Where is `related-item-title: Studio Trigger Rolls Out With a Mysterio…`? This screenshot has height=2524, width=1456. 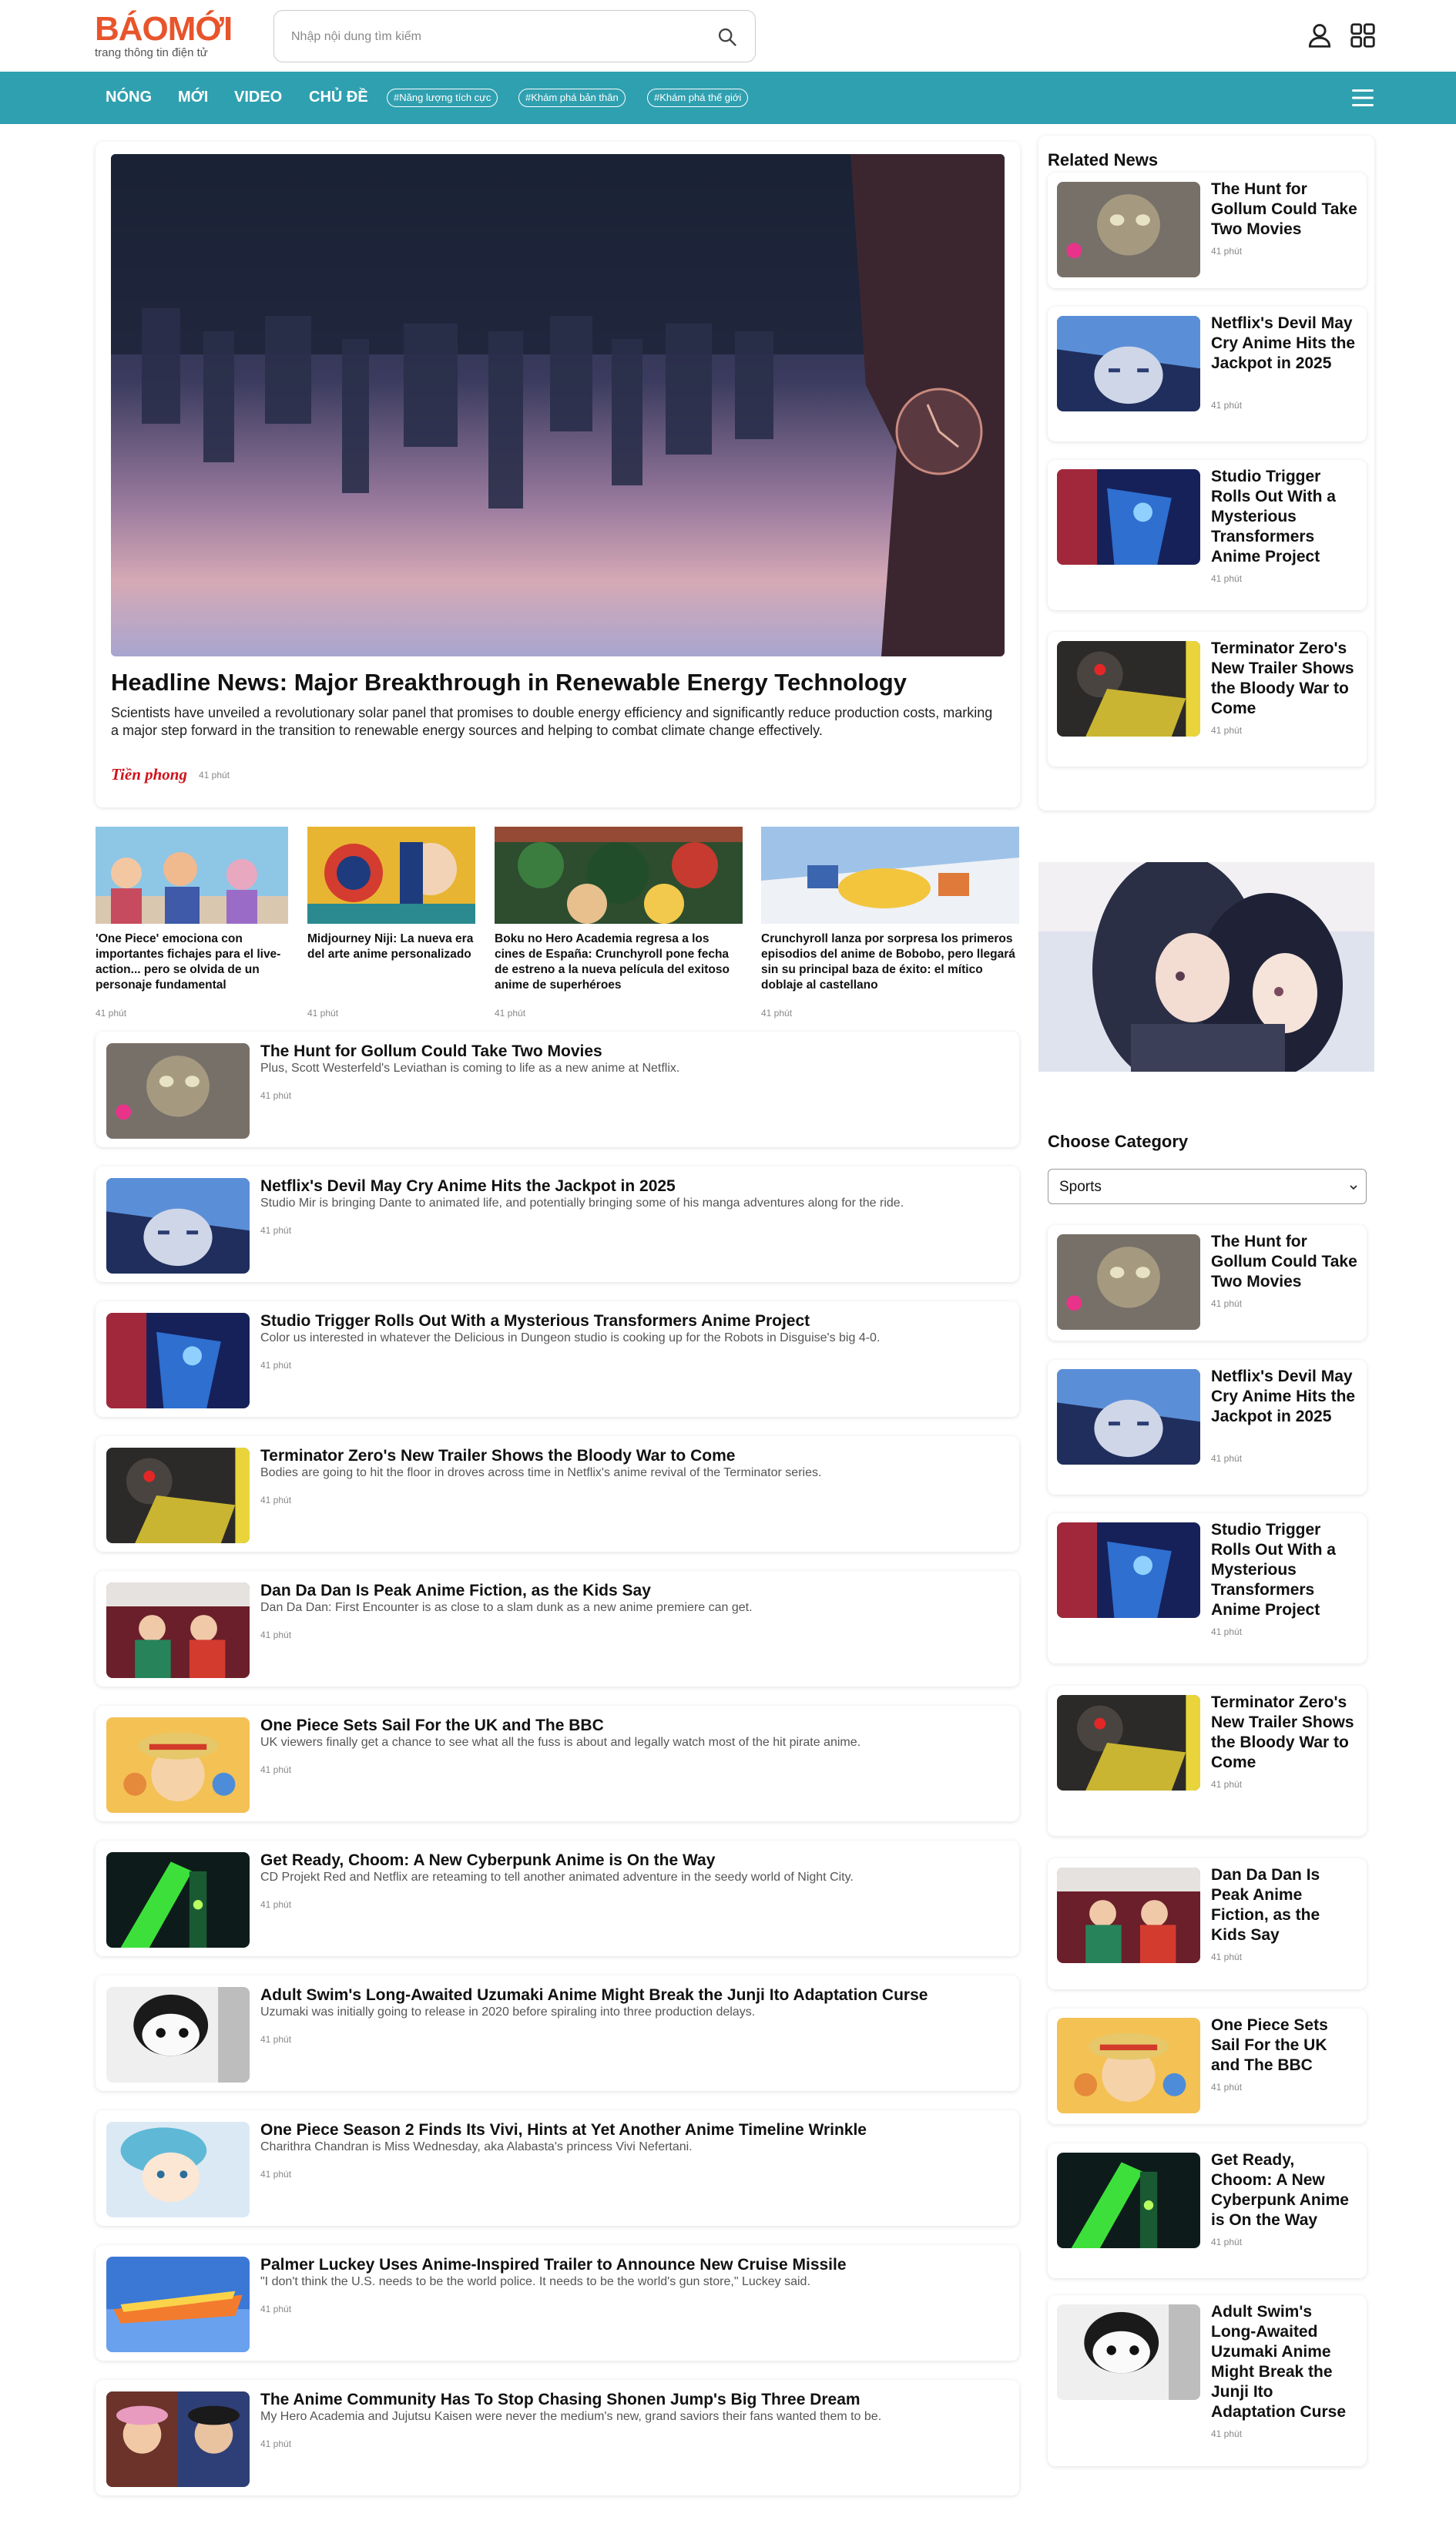
related-item-title: Studio Trigger Rolls Out With a Mysterio… is located at coordinates (1284, 517).